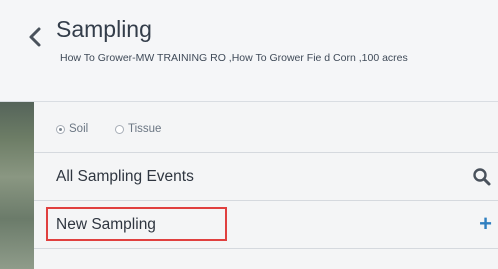 The width and height of the screenshot is (498, 269). What do you see at coordinates (119, 129) in the screenshot?
I see `radio-unselected-icon` at bounding box center [119, 129].